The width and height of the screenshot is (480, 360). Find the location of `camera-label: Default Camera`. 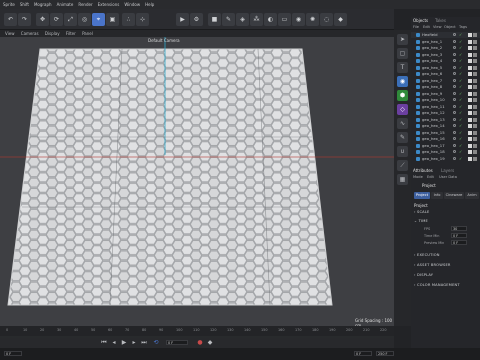

camera-label: Default Camera is located at coordinates (164, 40).